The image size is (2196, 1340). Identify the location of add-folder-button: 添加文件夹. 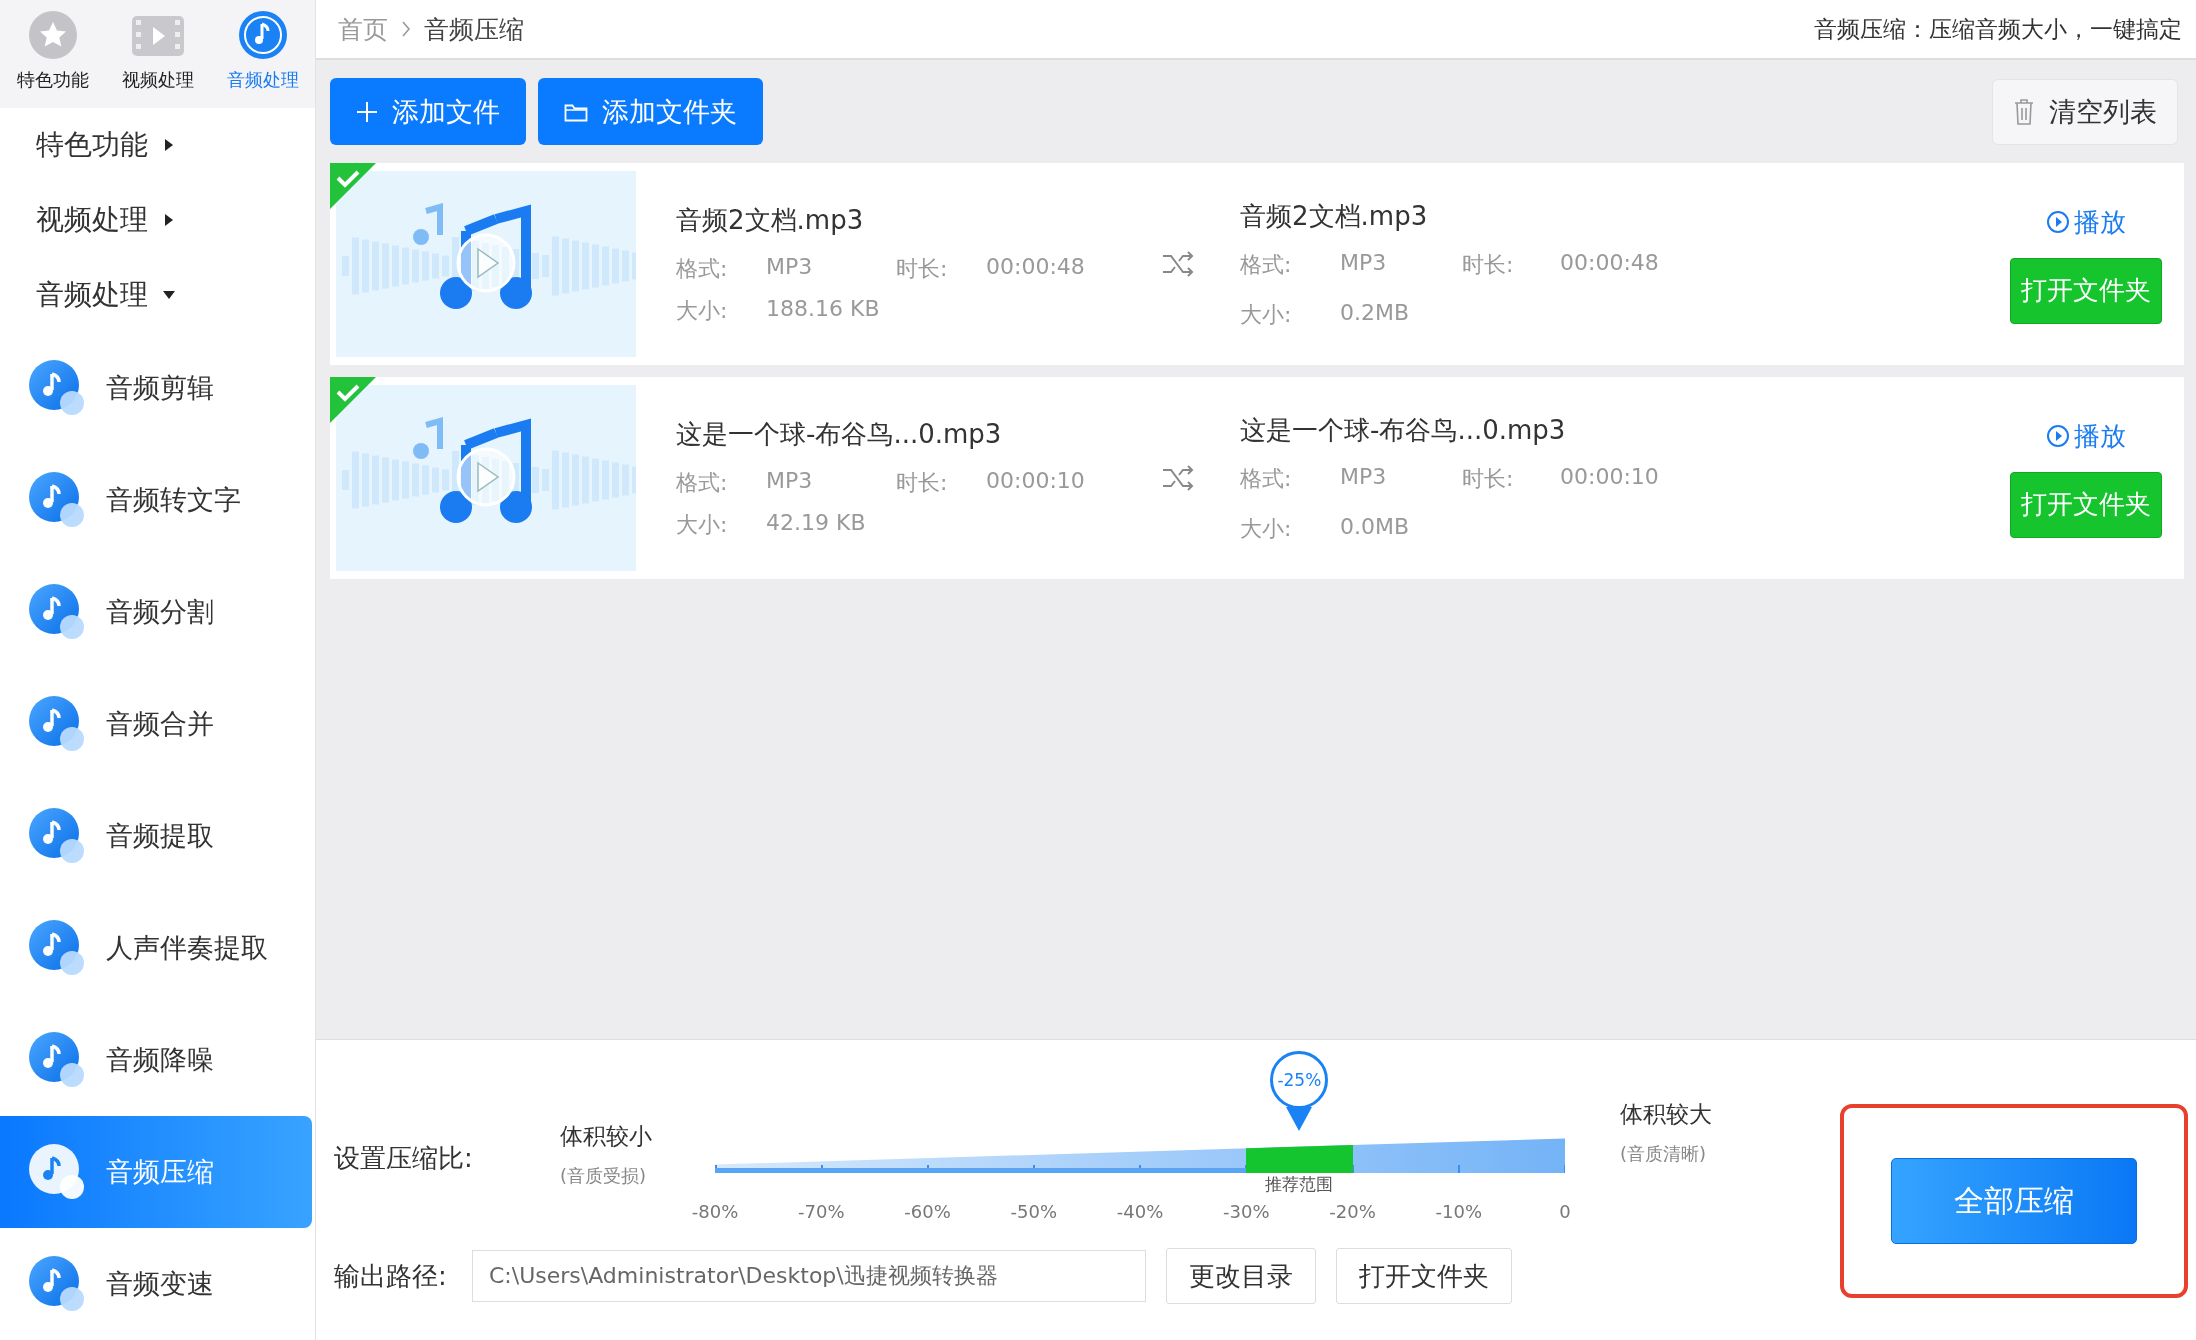
(650, 111).